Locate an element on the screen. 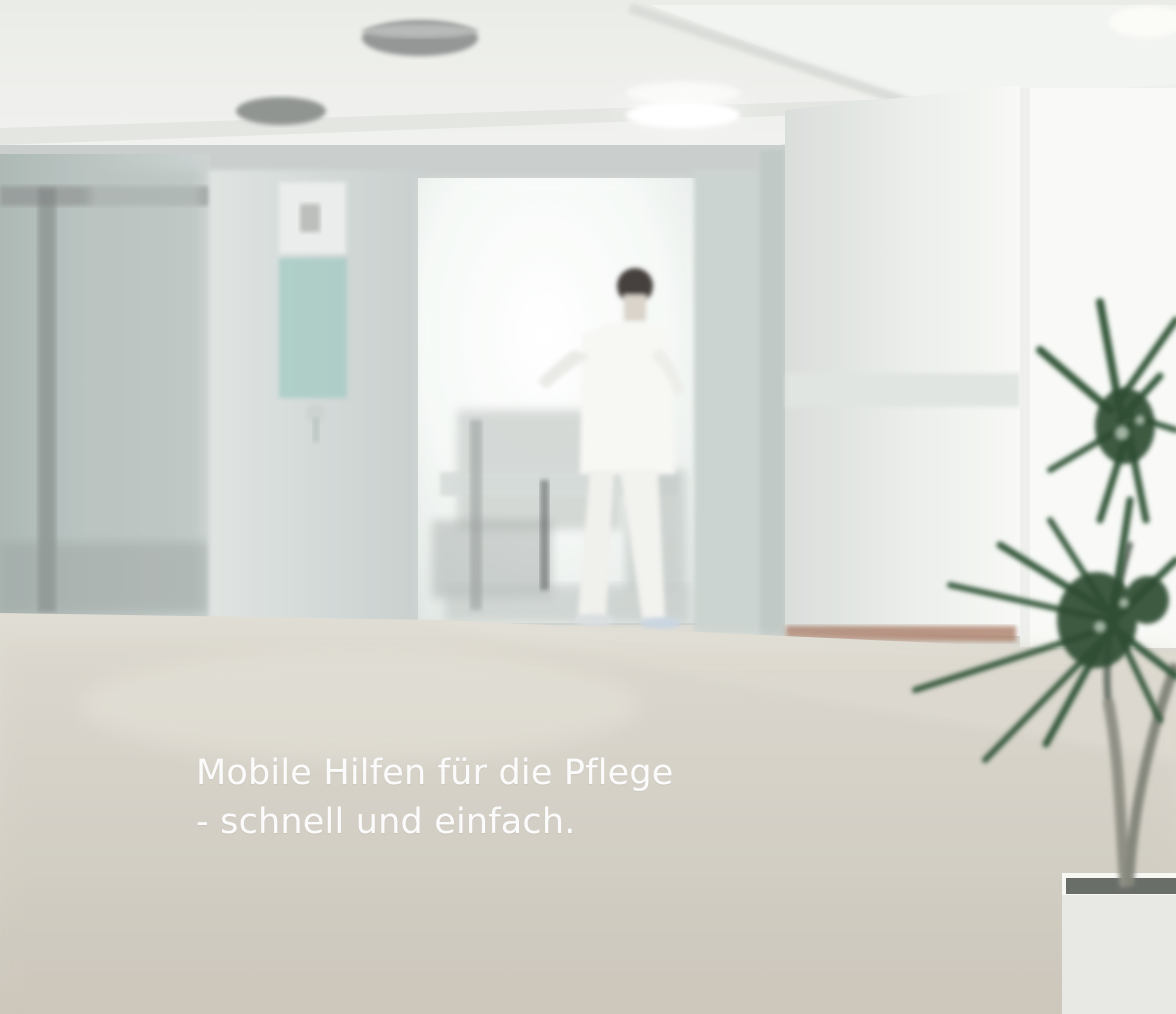 The height and width of the screenshot is (1014, 1176). hero-headline: Mobile Hilfen für die Pflege is located at coordinates (435, 773).